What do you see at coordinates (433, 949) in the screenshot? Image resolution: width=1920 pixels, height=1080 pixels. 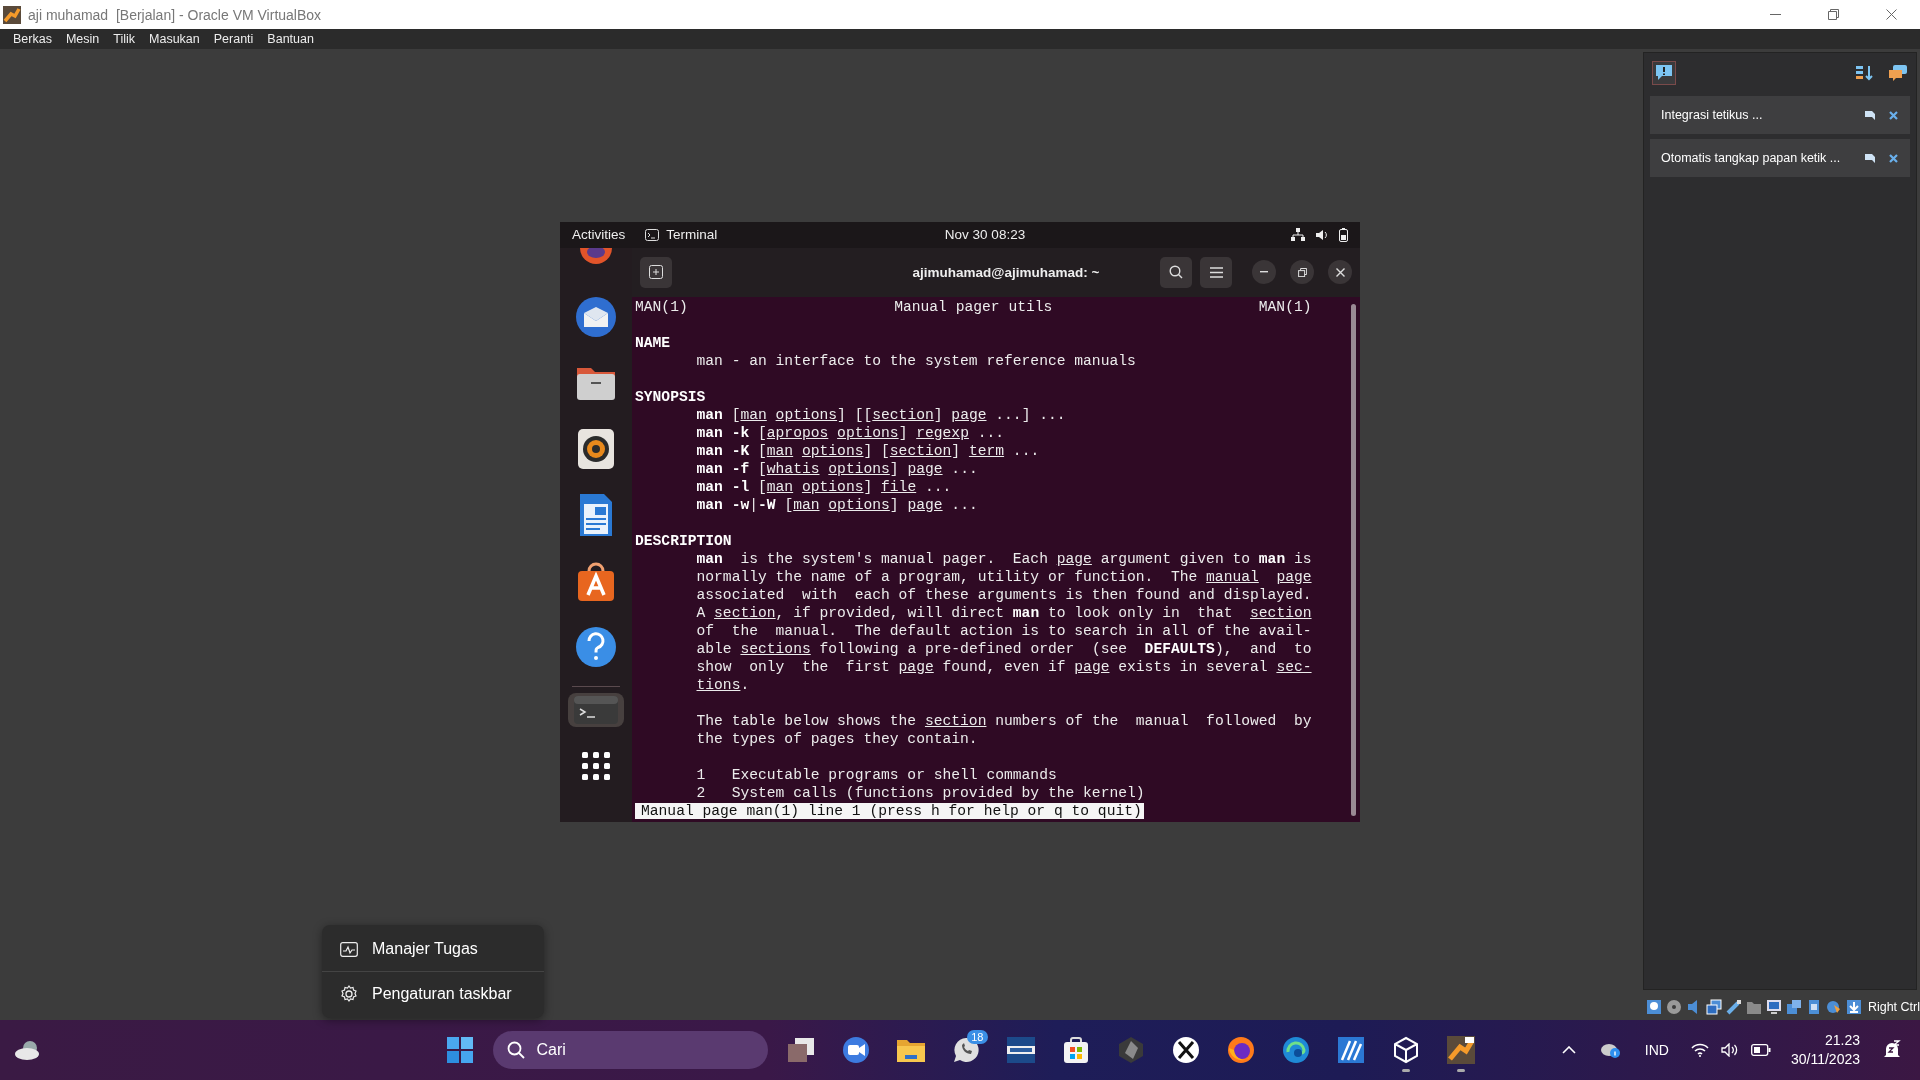 I see `context-menu-item: Manajer Tugas` at bounding box center [433, 949].